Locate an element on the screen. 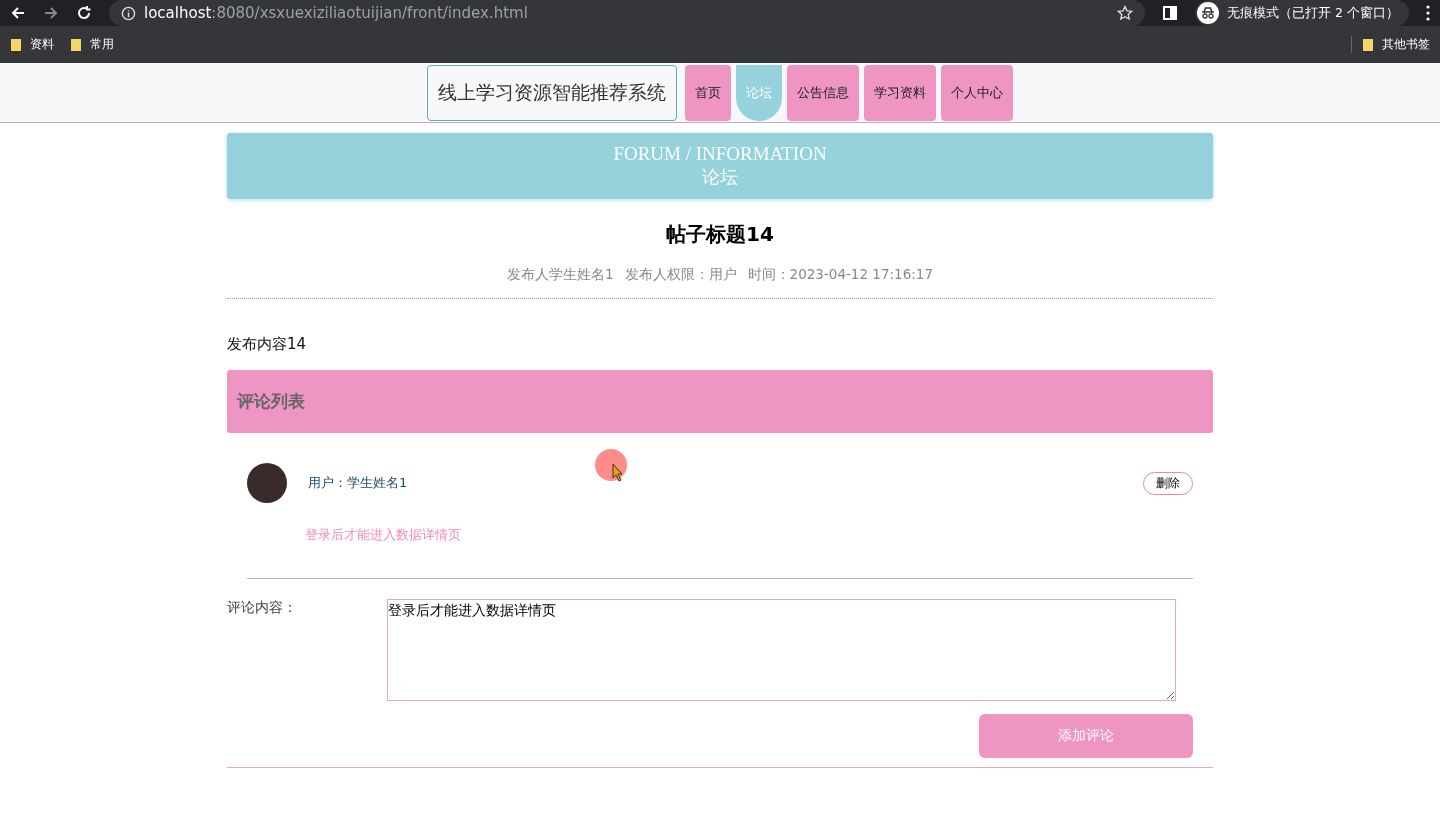  post-content: 发布内容14 is located at coordinates (267, 344).